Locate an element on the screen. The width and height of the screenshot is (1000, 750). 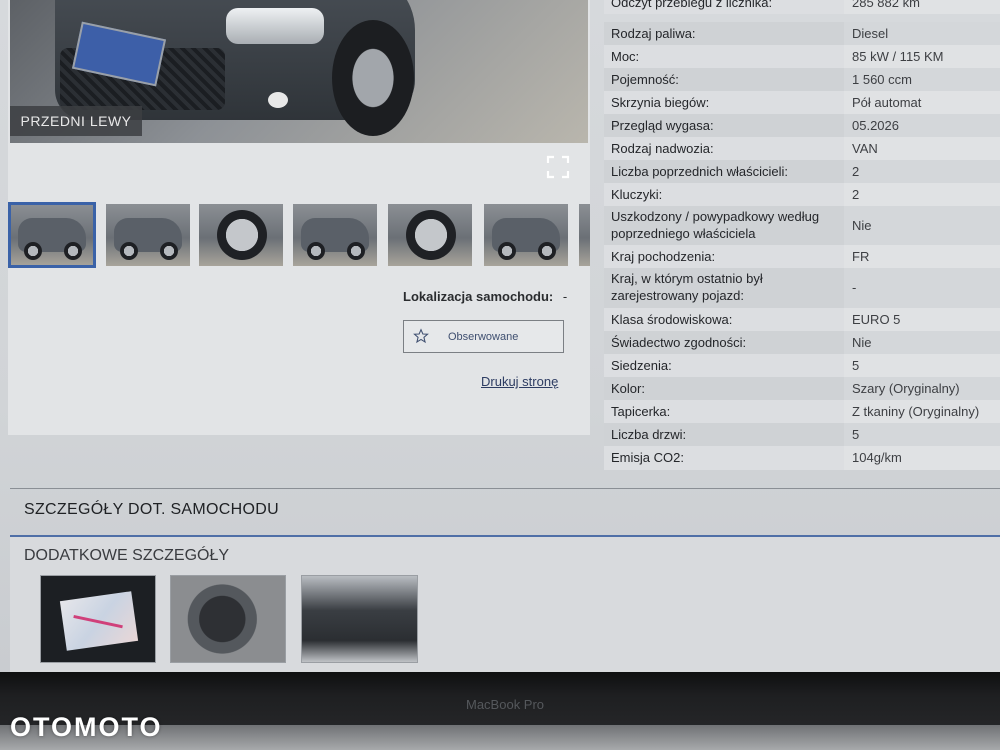
spec-key: Kolor: is located at coordinates (628, 388).